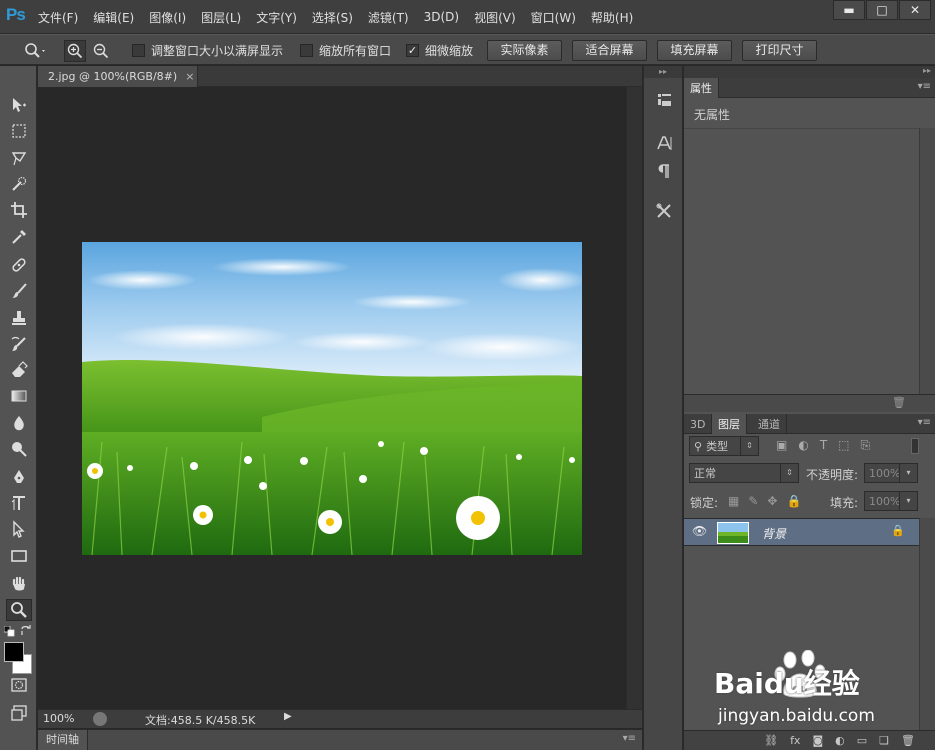  I want to click on default-colors-icon, so click(9, 633).